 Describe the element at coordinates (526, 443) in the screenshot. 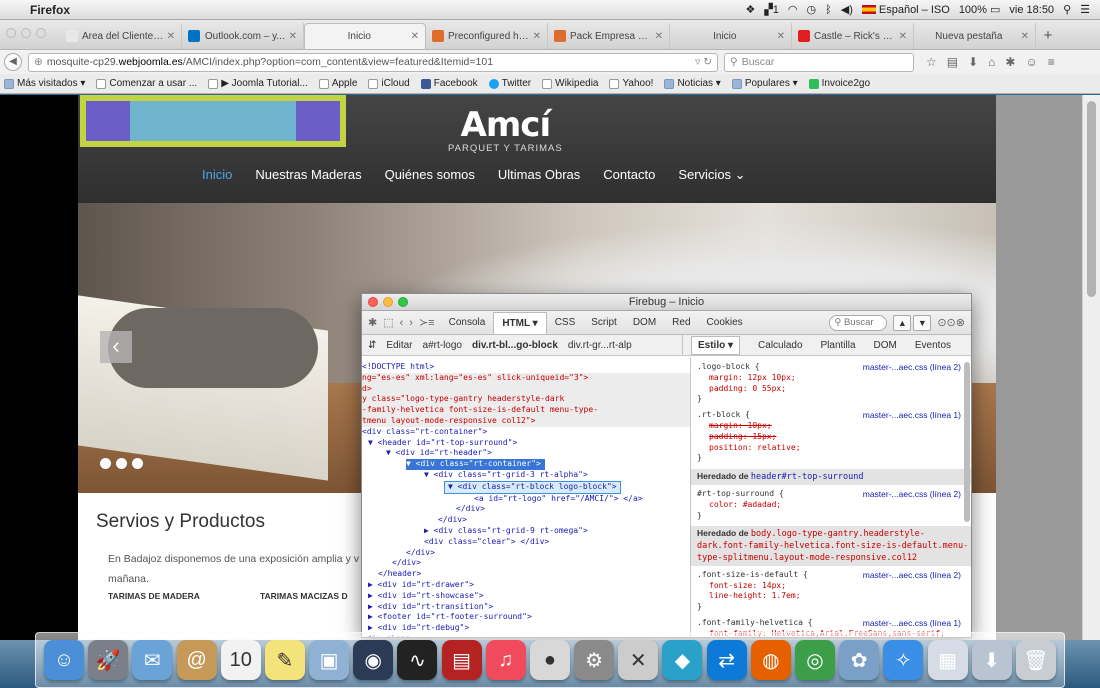

I see `html-node-row: ▼ <header id="rt-top-surround">` at that location.